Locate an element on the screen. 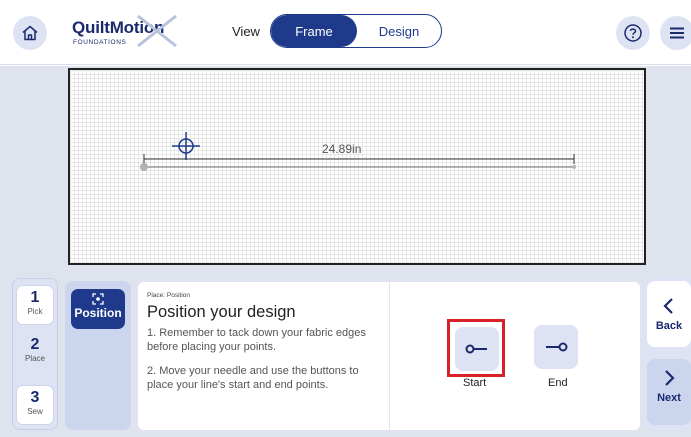  step-label: Pick is located at coordinates (35, 311).